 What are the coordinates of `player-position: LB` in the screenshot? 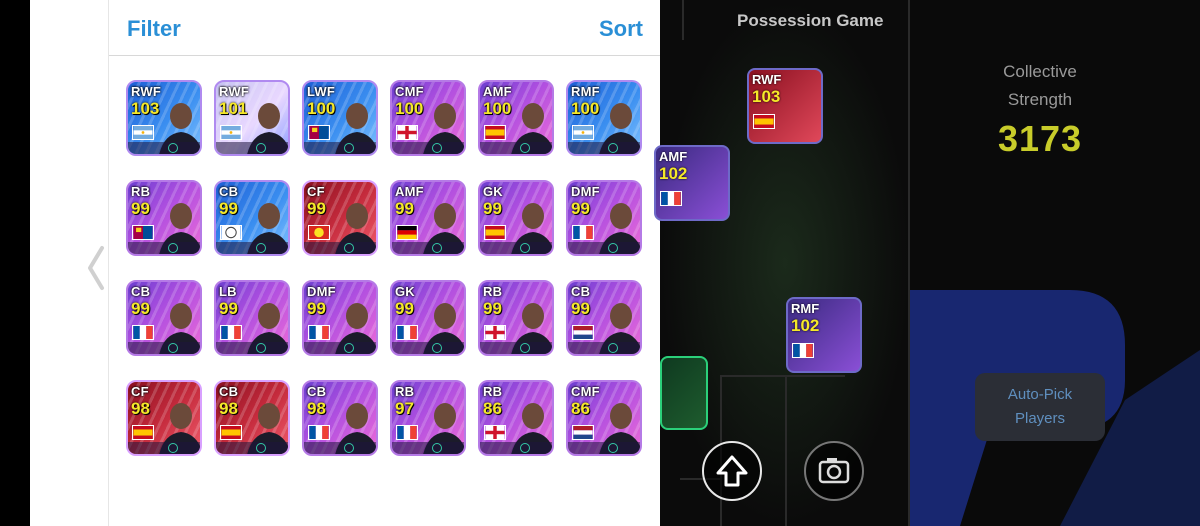 It's located at (228, 291).